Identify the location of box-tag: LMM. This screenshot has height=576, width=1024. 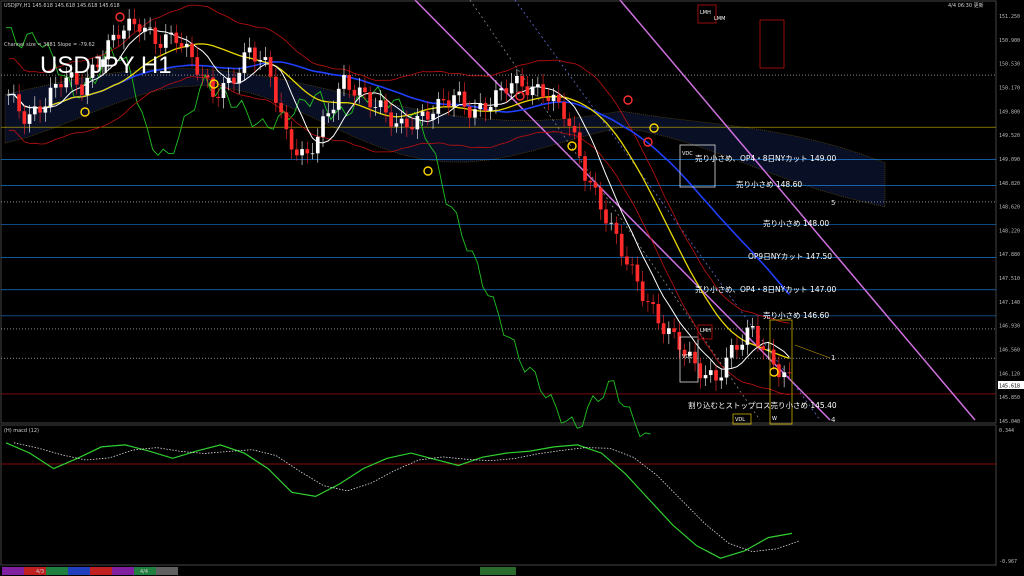
(719, 19).